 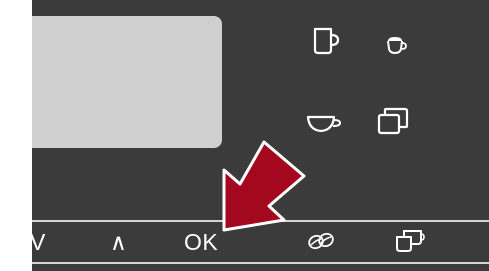 What do you see at coordinates (39, 242) in the screenshot?
I see `down-button: V` at bounding box center [39, 242].